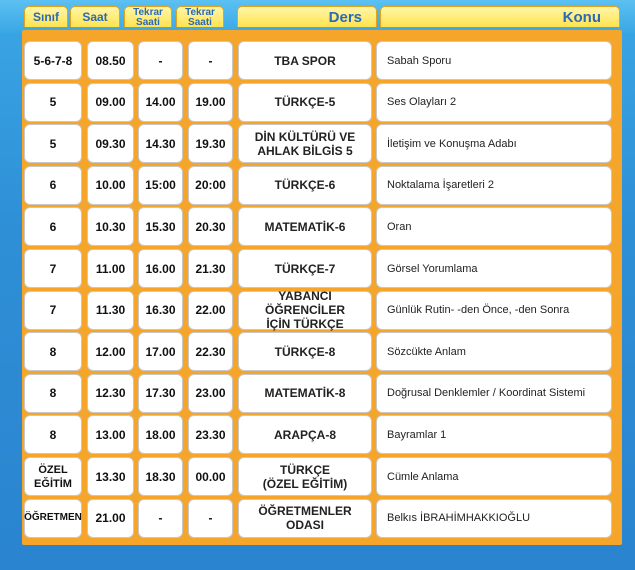  I want to click on course-cell: ÖĞRETMENLER ODASI, so click(305, 518).